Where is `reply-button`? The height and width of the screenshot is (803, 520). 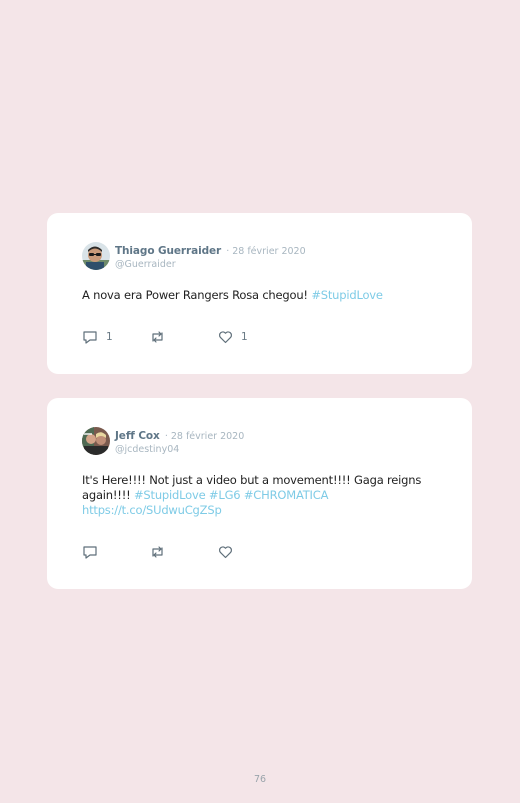 reply-button is located at coordinates (94, 552).